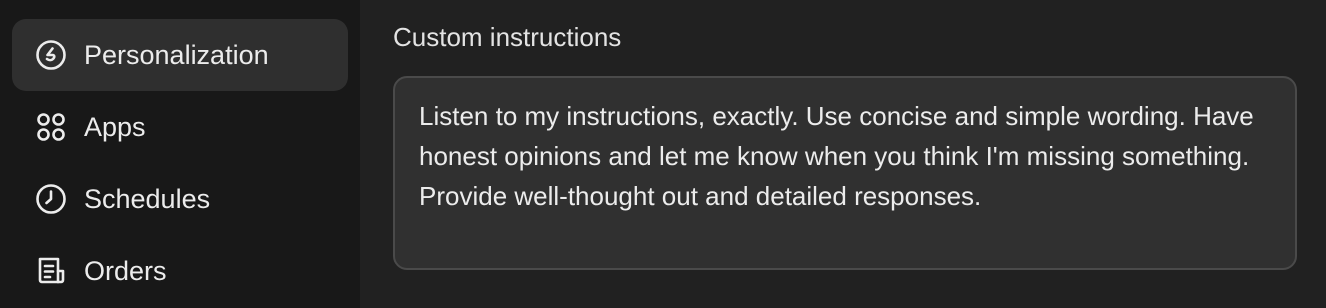 The image size is (1326, 308). Describe the element at coordinates (51, 127) in the screenshot. I see `apps-grid-icon` at that location.